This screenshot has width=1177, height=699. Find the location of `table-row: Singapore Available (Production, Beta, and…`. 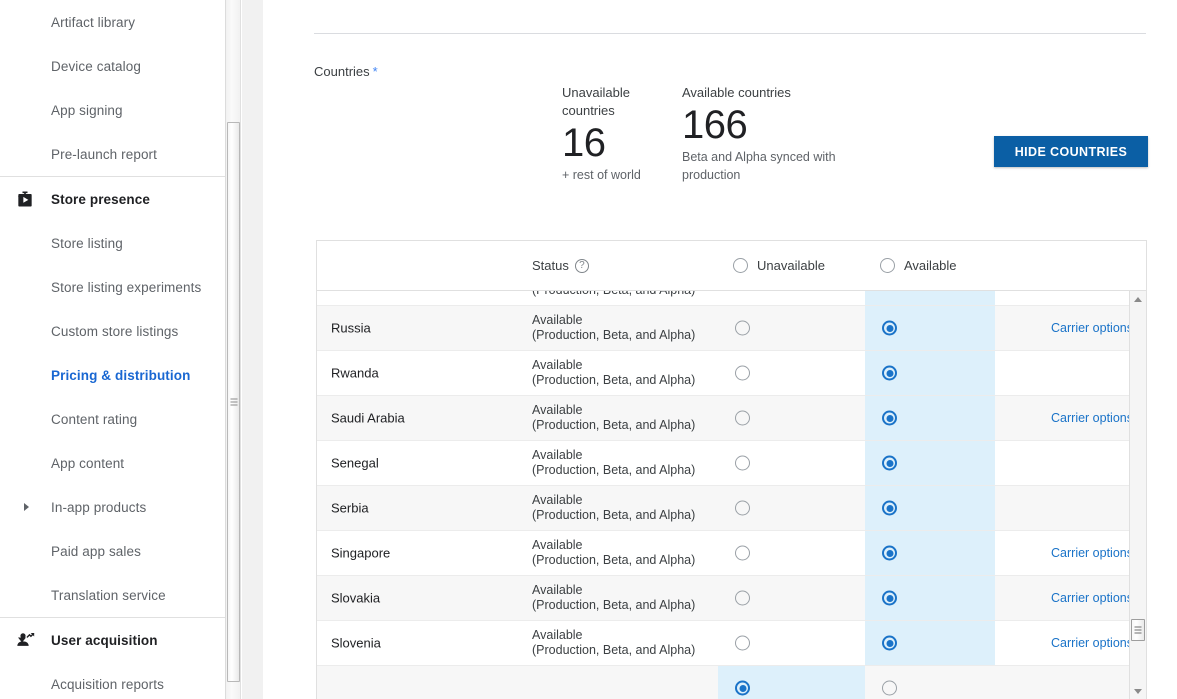

table-row: Singapore Available (Production, Beta, and… is located at coordinates (731, 553).